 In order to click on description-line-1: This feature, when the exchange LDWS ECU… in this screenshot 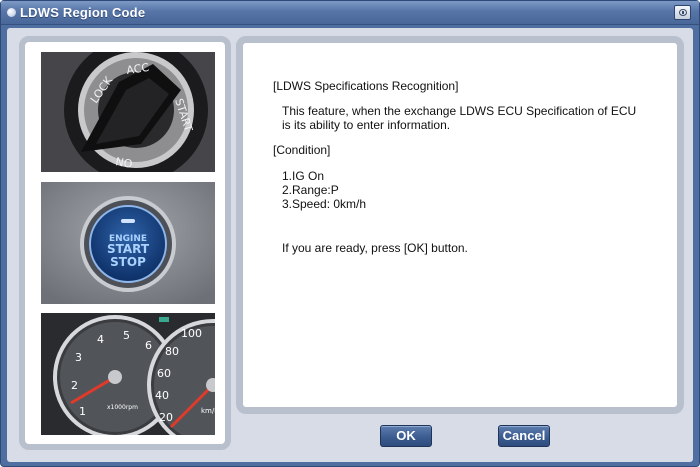, I will do `click(459, 111)`.